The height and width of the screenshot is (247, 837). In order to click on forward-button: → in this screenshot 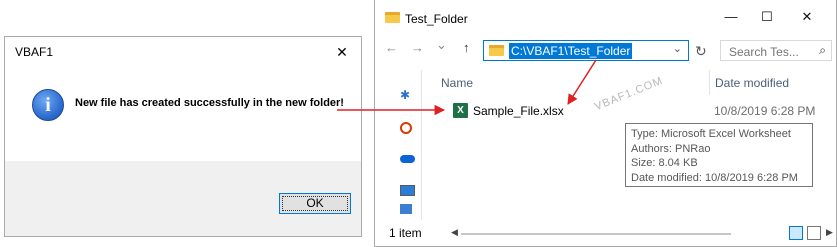, I will do `click(417, 47)`.